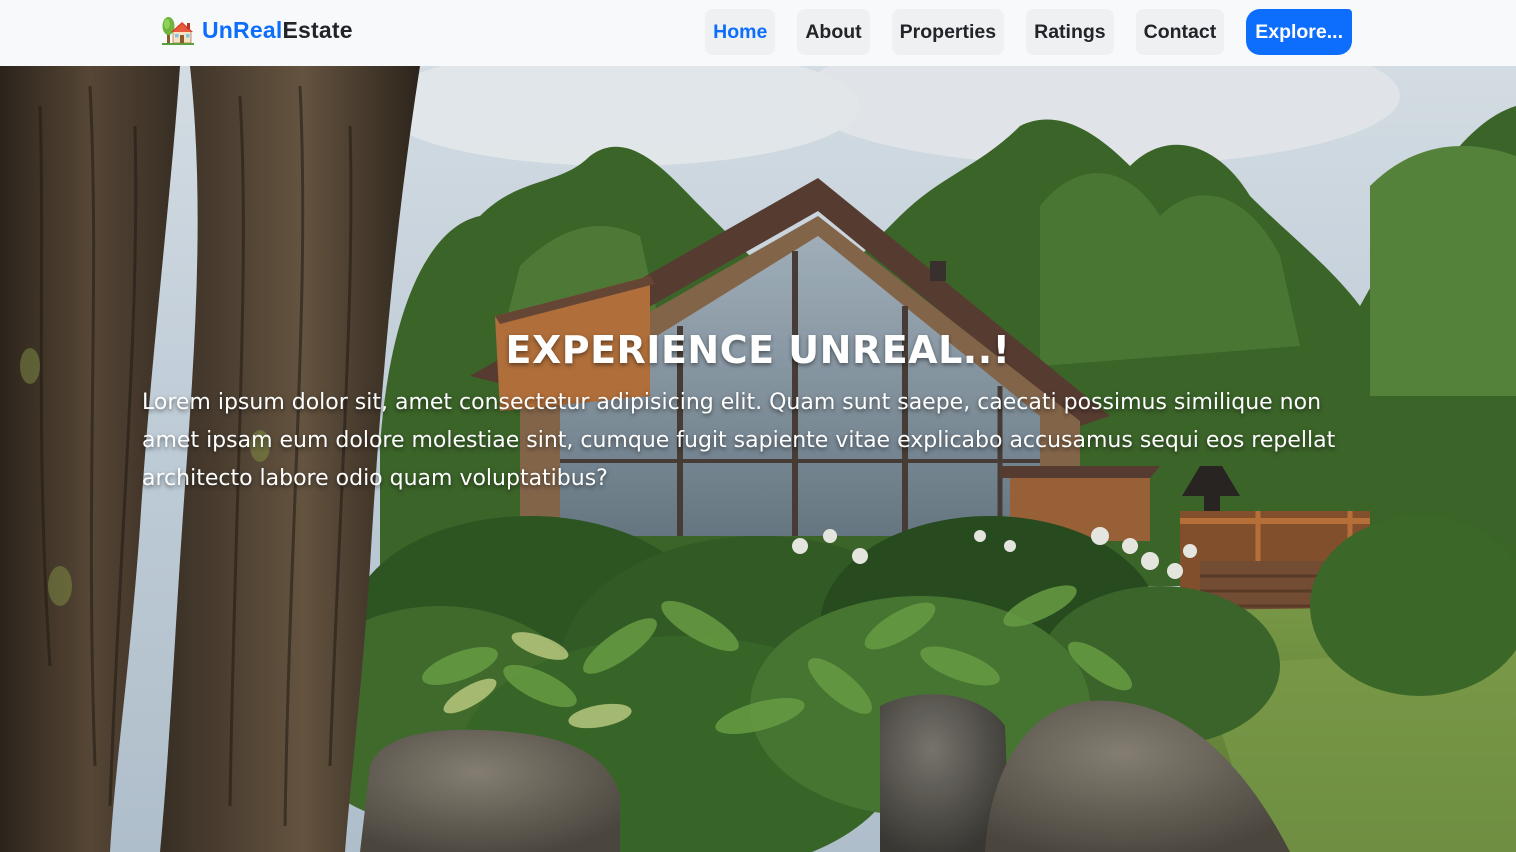  I want to click on nav-contact: Contact, so click(1180, 32).